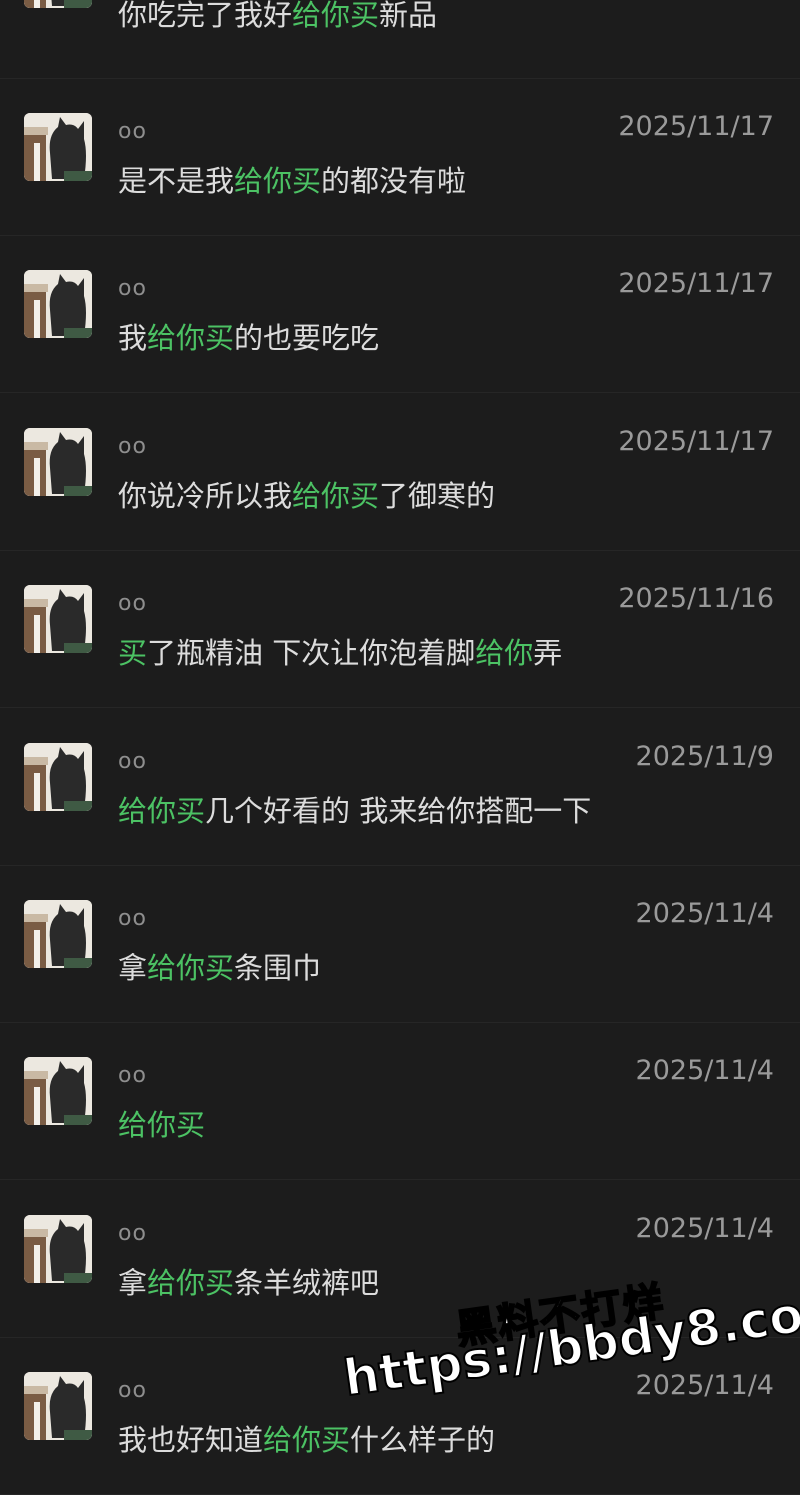 Image resolution: width=800 pixels, height=1495 pixels. I want to click on message-segment: 我, so click(133, 338).